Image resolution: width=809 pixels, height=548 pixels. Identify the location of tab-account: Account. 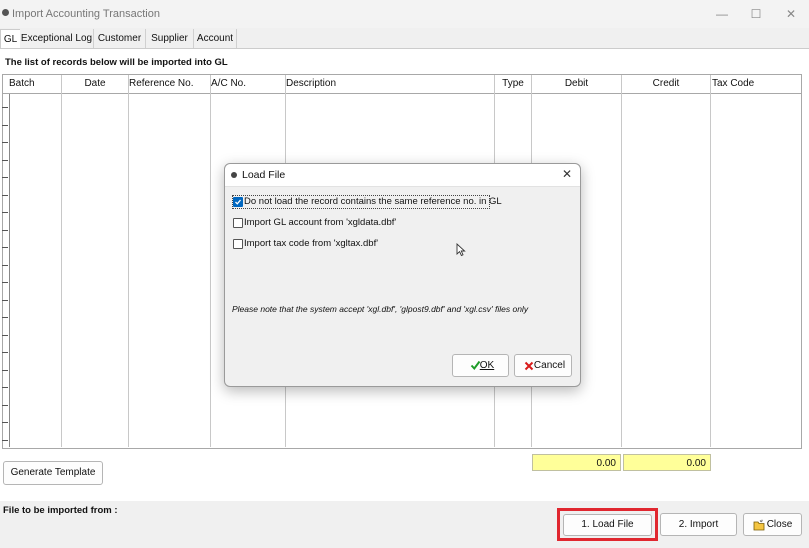
(215, 38).